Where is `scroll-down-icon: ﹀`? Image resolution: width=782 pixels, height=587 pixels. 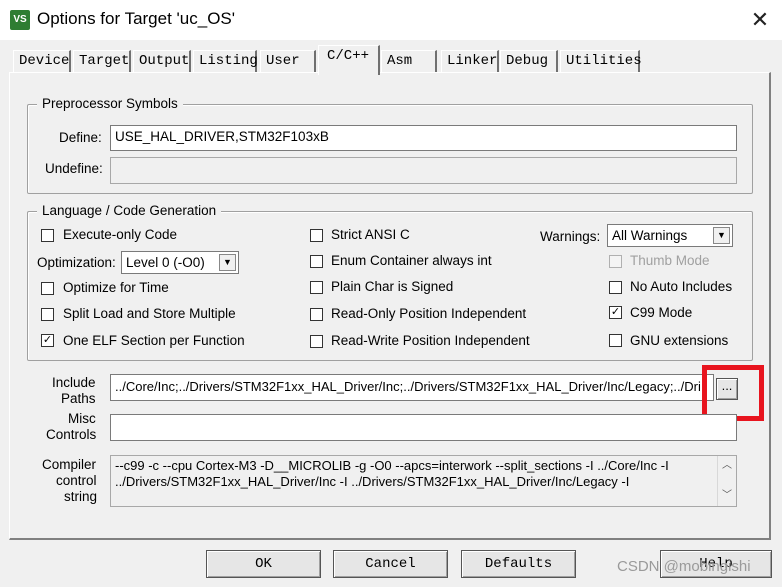
scroll-down-icon: ﹀ is located at coordinates (727, 496).